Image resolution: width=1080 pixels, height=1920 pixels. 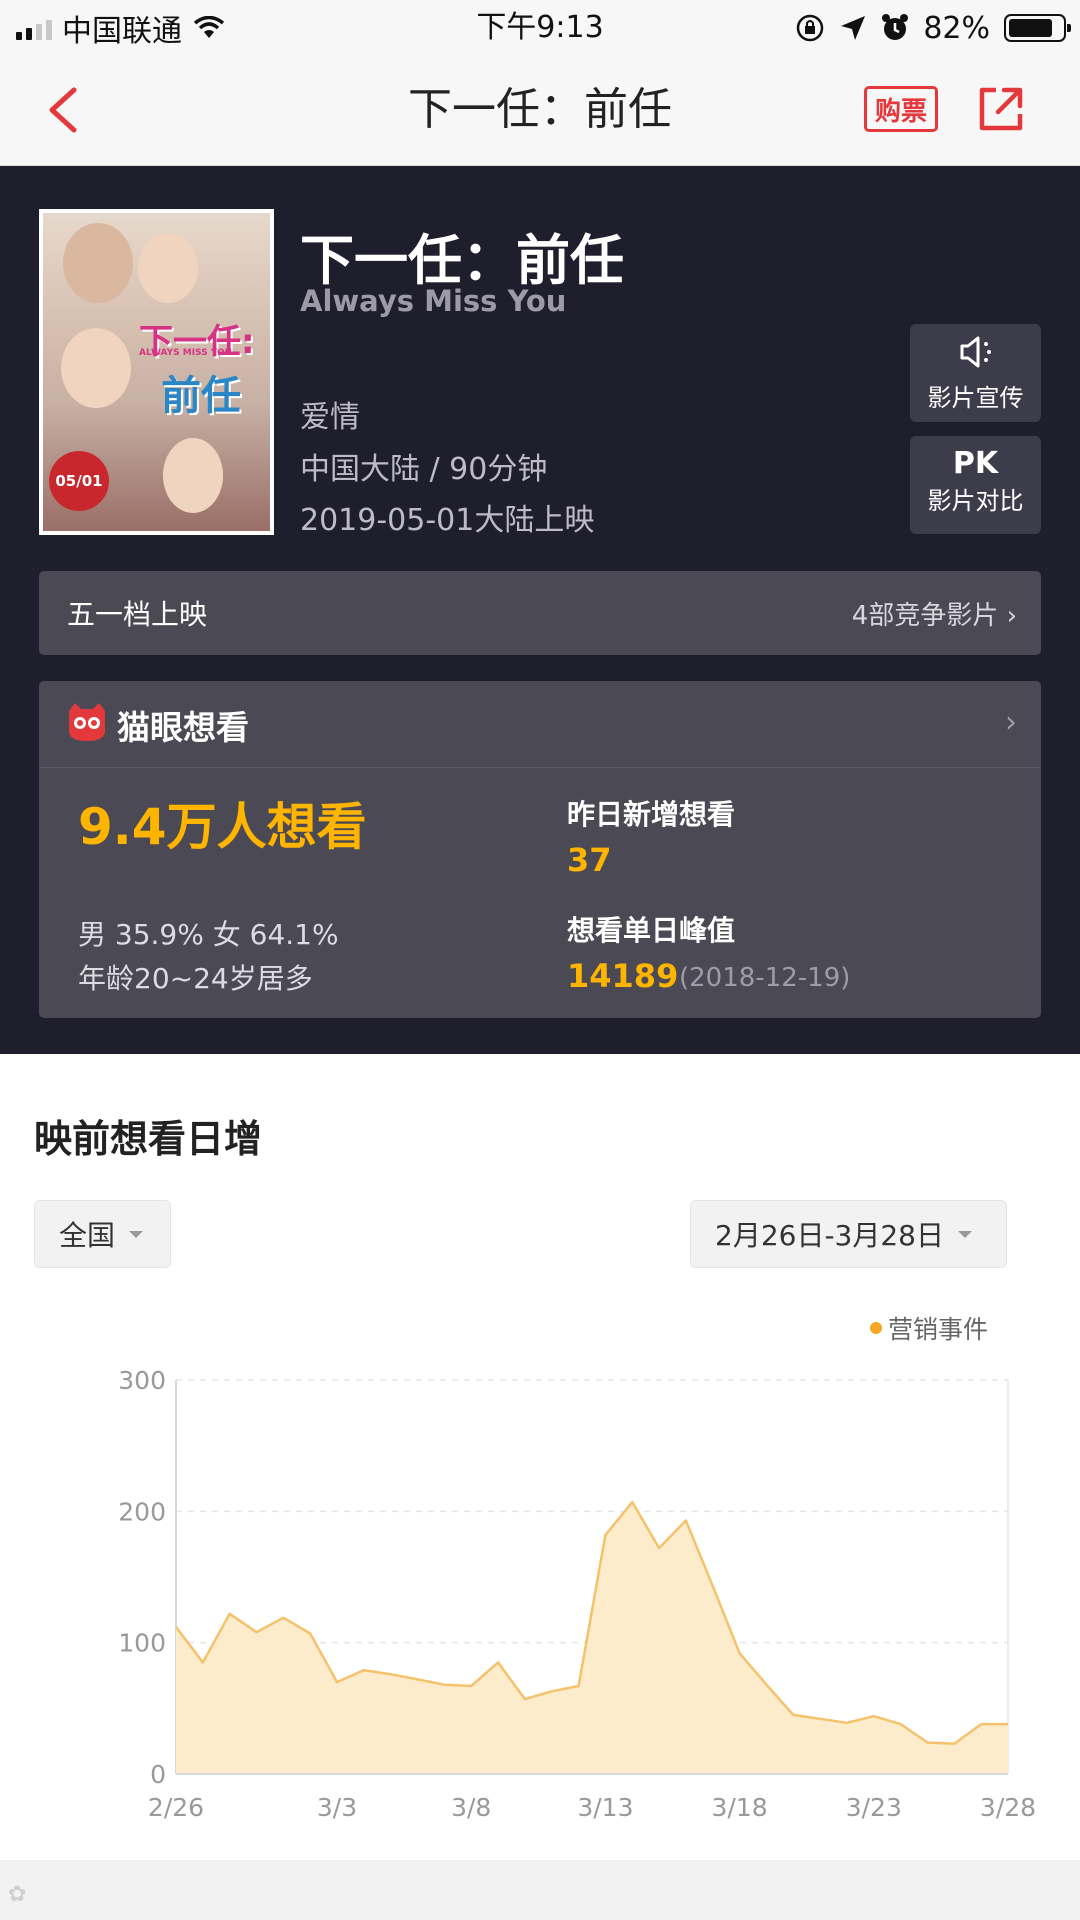 I want to click on x-tick-label: 3/23, so click(x=874, y=1806).